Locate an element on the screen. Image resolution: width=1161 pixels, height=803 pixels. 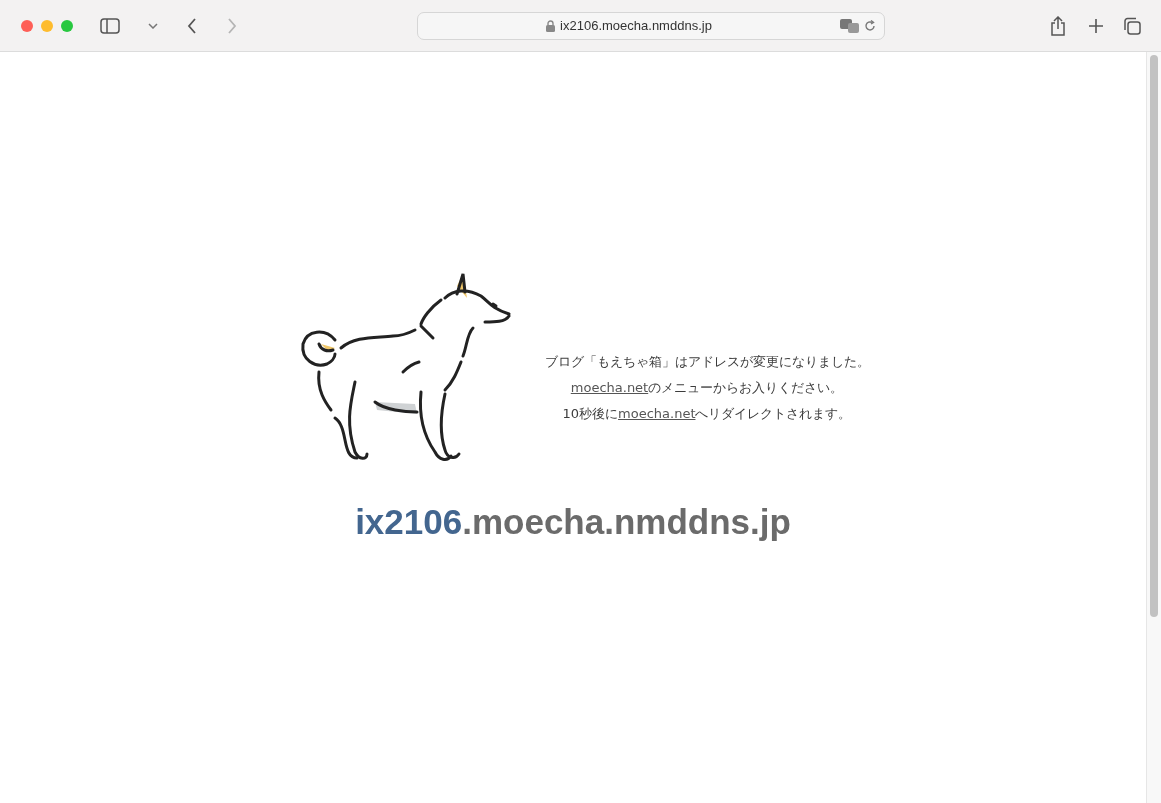
address-bar: ix2106.moecha.nmddns.jp is located at coordinates (651, 25).